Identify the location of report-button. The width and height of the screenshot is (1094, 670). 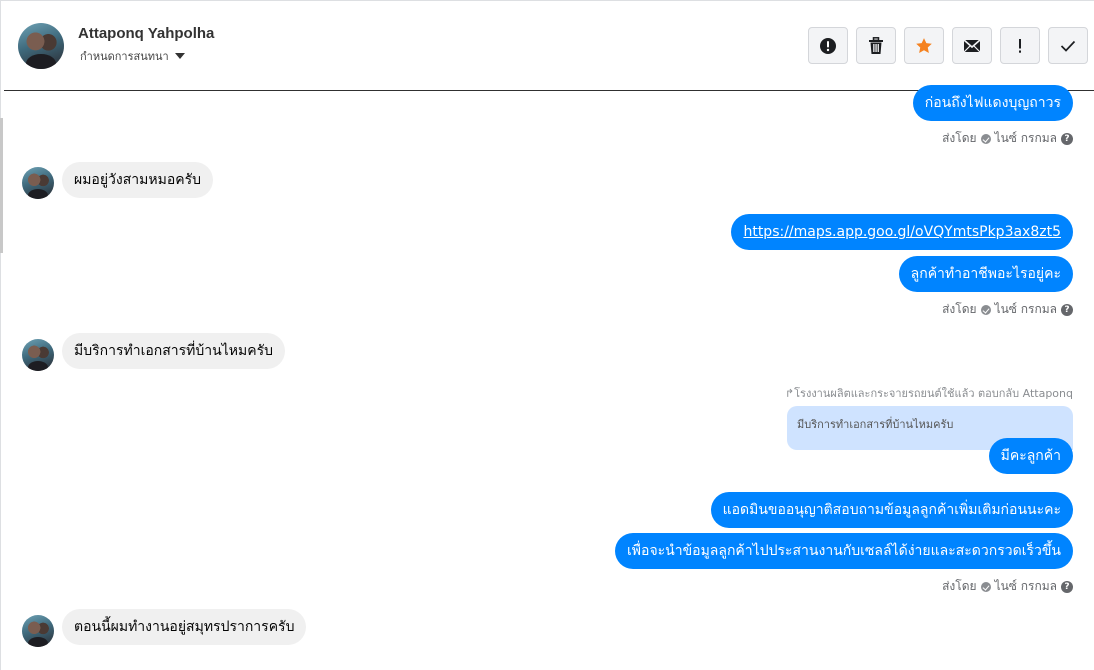
(828, 45).